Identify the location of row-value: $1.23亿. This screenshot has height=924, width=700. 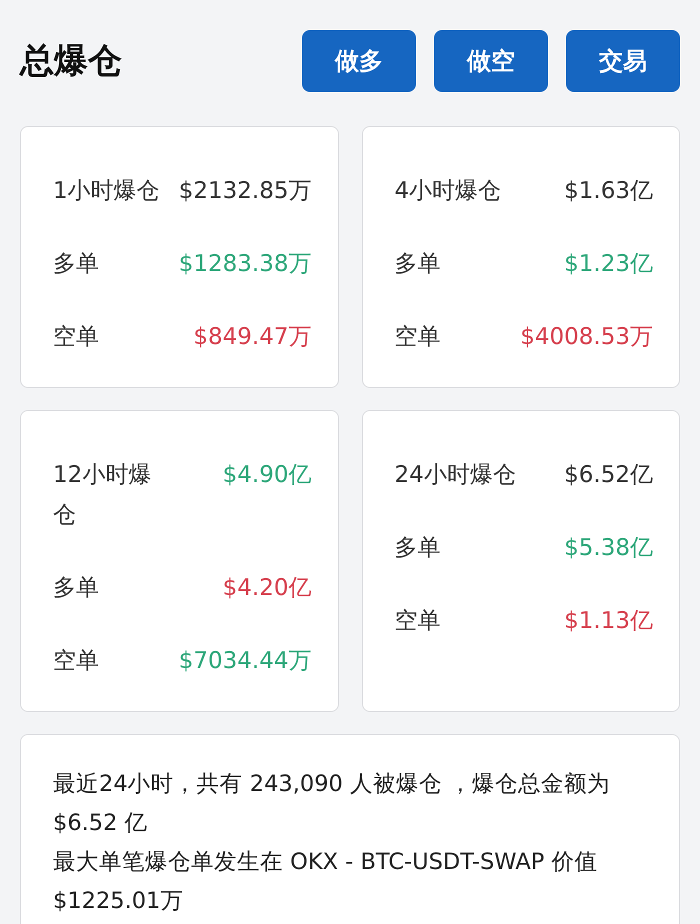
(608, 264).